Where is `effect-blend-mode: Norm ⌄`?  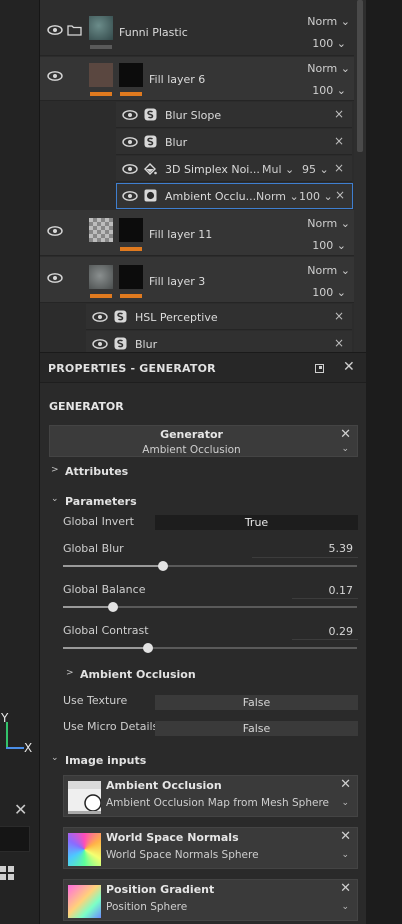
effect-blend-mode: Norm ⌄ is located at coordinates (277, 196).